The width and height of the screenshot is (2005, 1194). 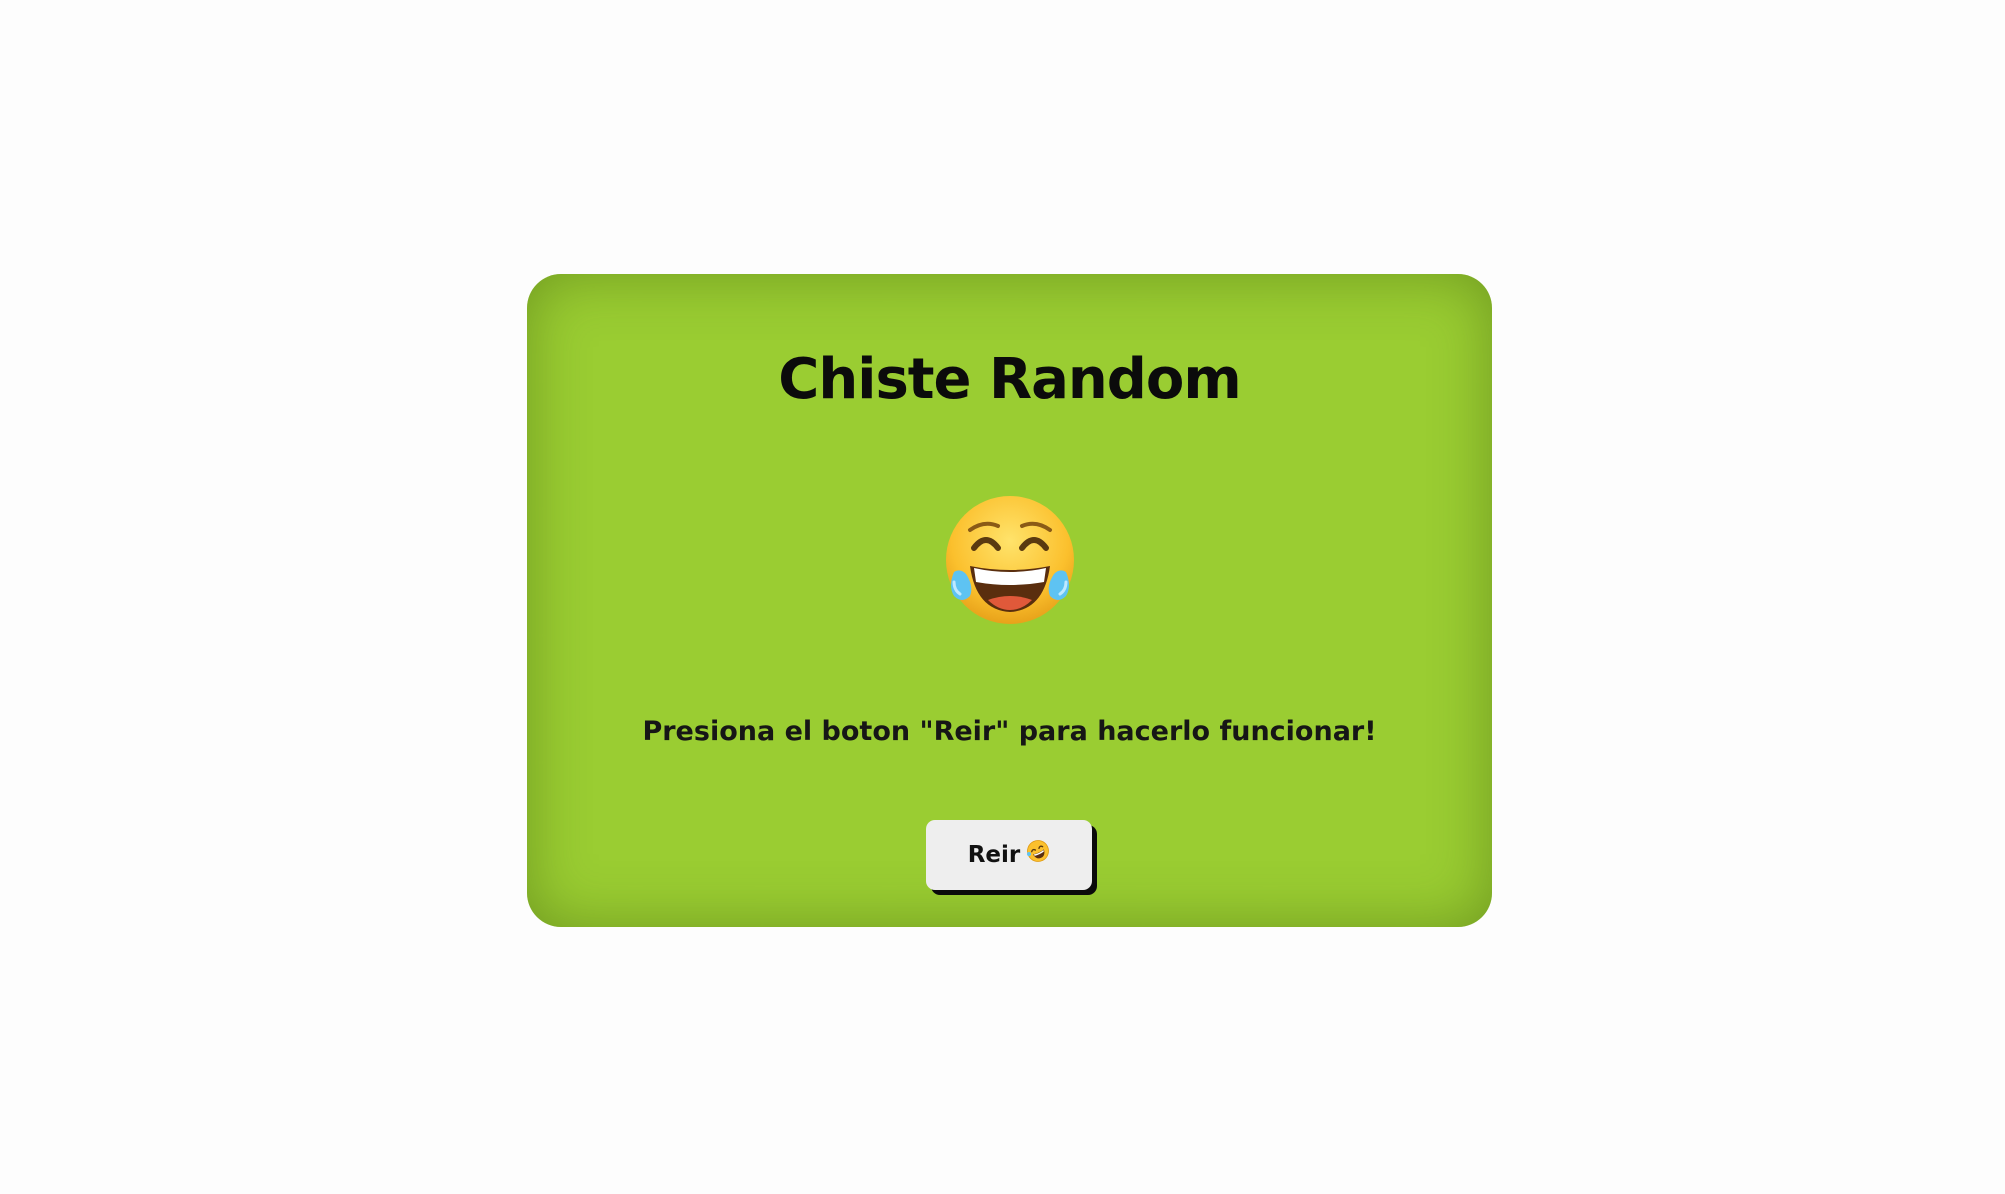 What do you see at coordinates (1010, 560) in the screenshot?
I see `face-with-tears-of-joy-icon` at bounding box center [1010, 560].